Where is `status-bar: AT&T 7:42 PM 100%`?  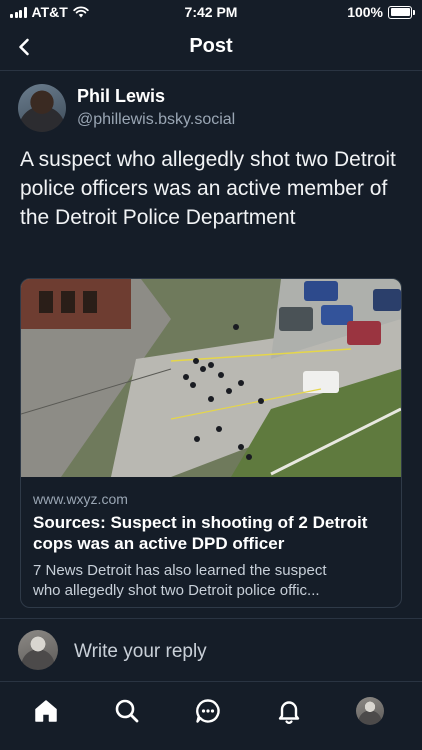
status-bar: AT&T 7:42 PM 100% is located at coordinates (211, 12).